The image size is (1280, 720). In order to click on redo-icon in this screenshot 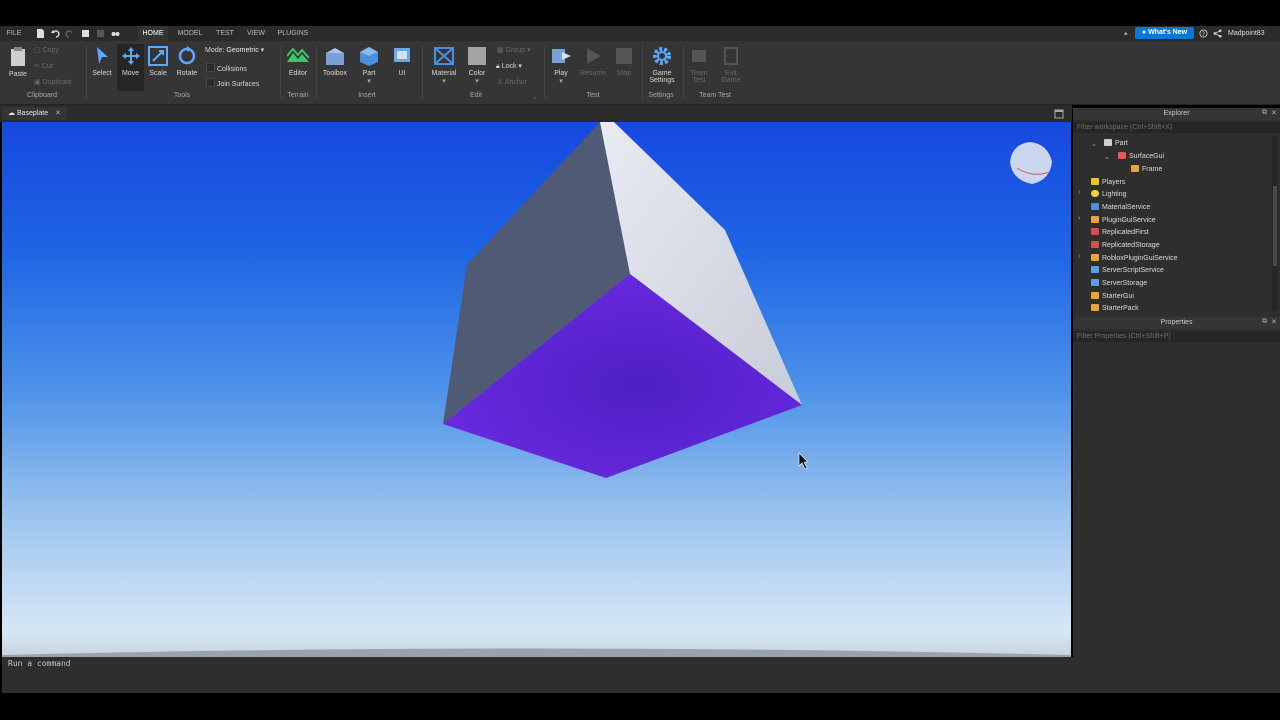, I will do `click(69, 33)`.